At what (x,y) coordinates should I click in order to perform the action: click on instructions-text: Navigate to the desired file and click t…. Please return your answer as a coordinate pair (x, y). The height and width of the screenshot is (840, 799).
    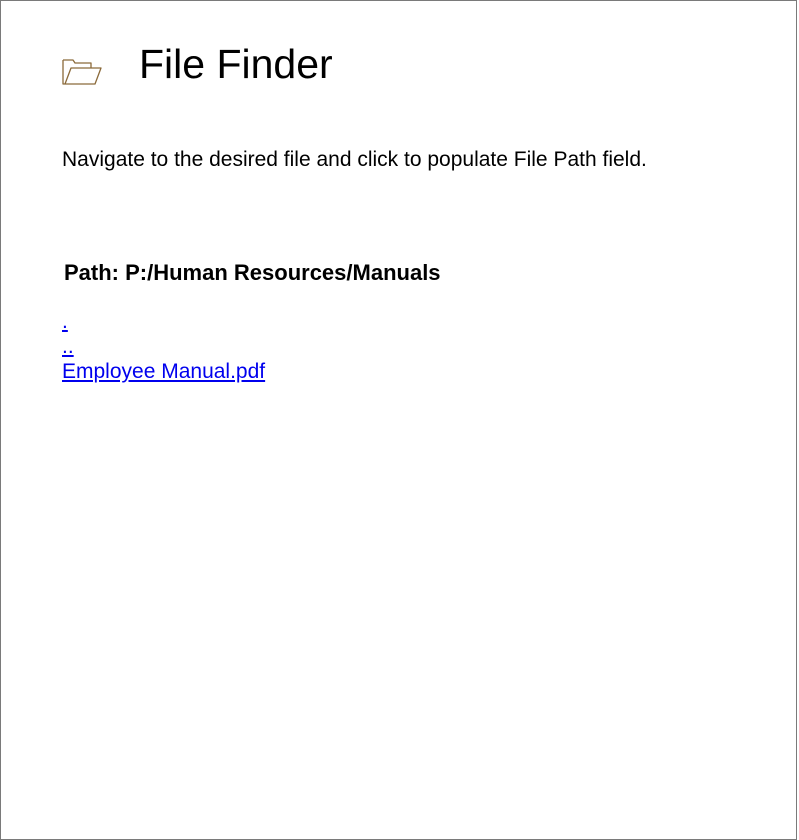
    Looking at the image, I should click on (354, 159).